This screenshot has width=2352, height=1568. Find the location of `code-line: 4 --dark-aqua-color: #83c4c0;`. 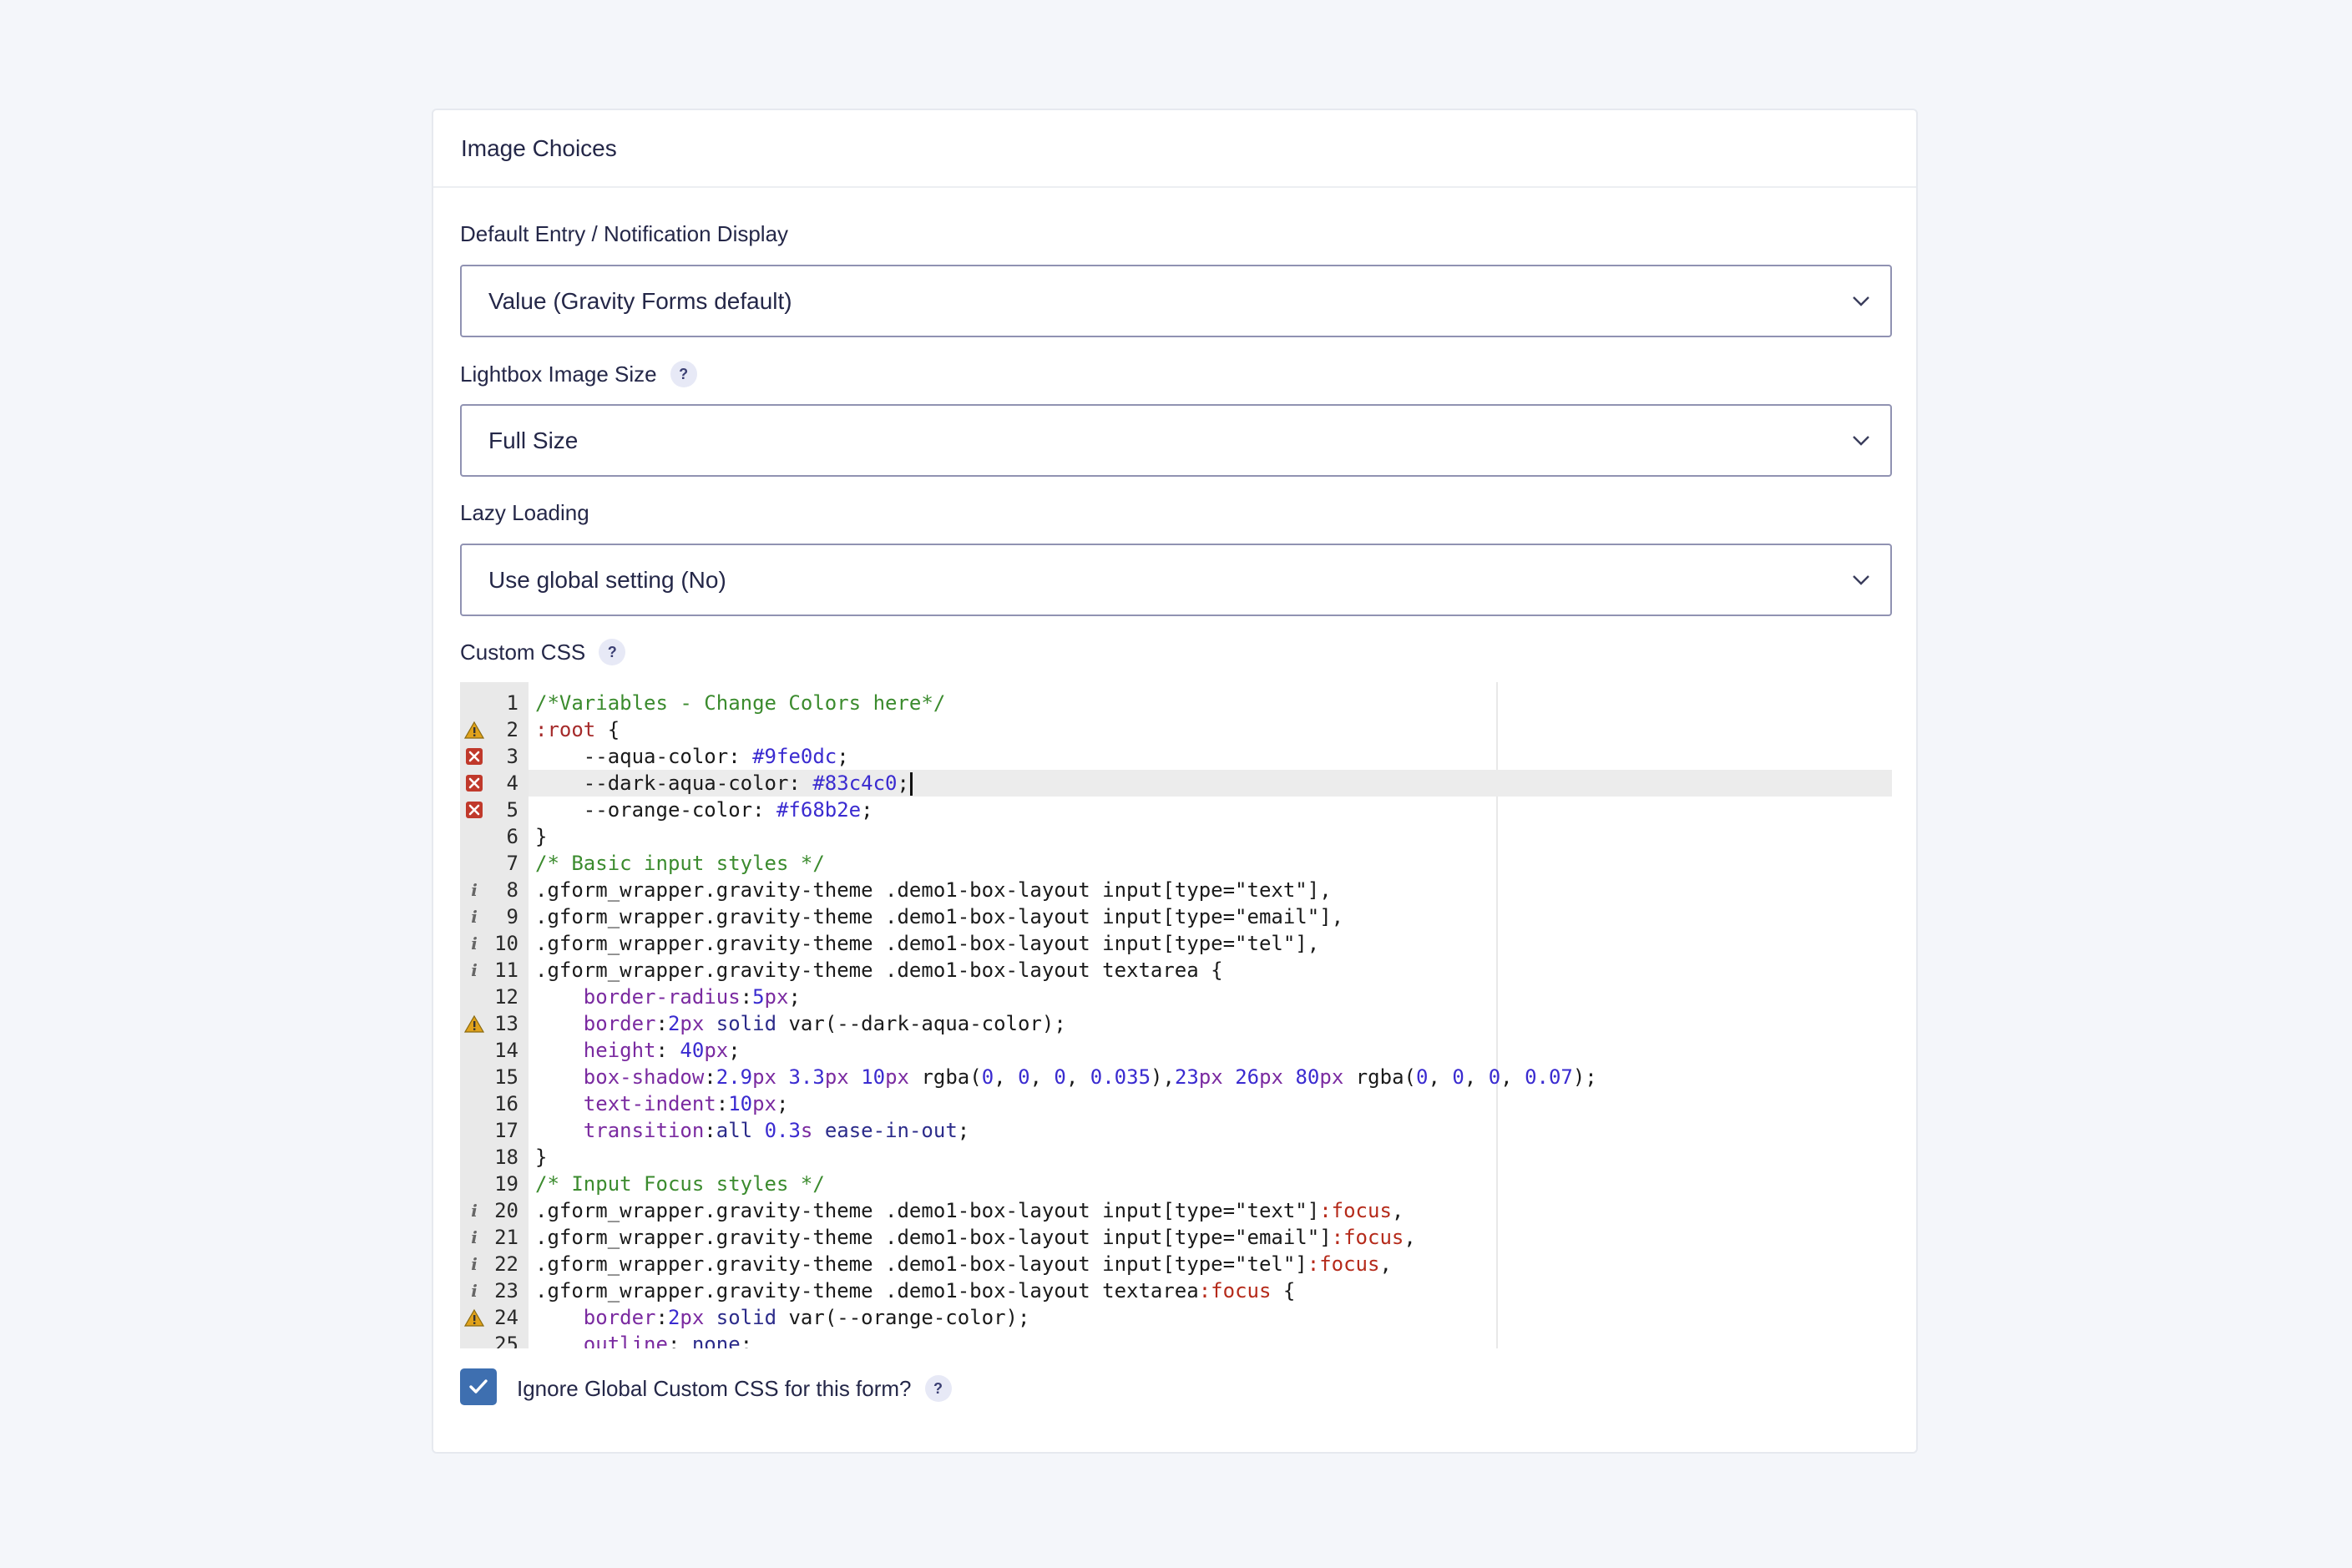

code-line: 4 --dark-aqua-color: #83c4c0; is located at coordinates (1176, 783).